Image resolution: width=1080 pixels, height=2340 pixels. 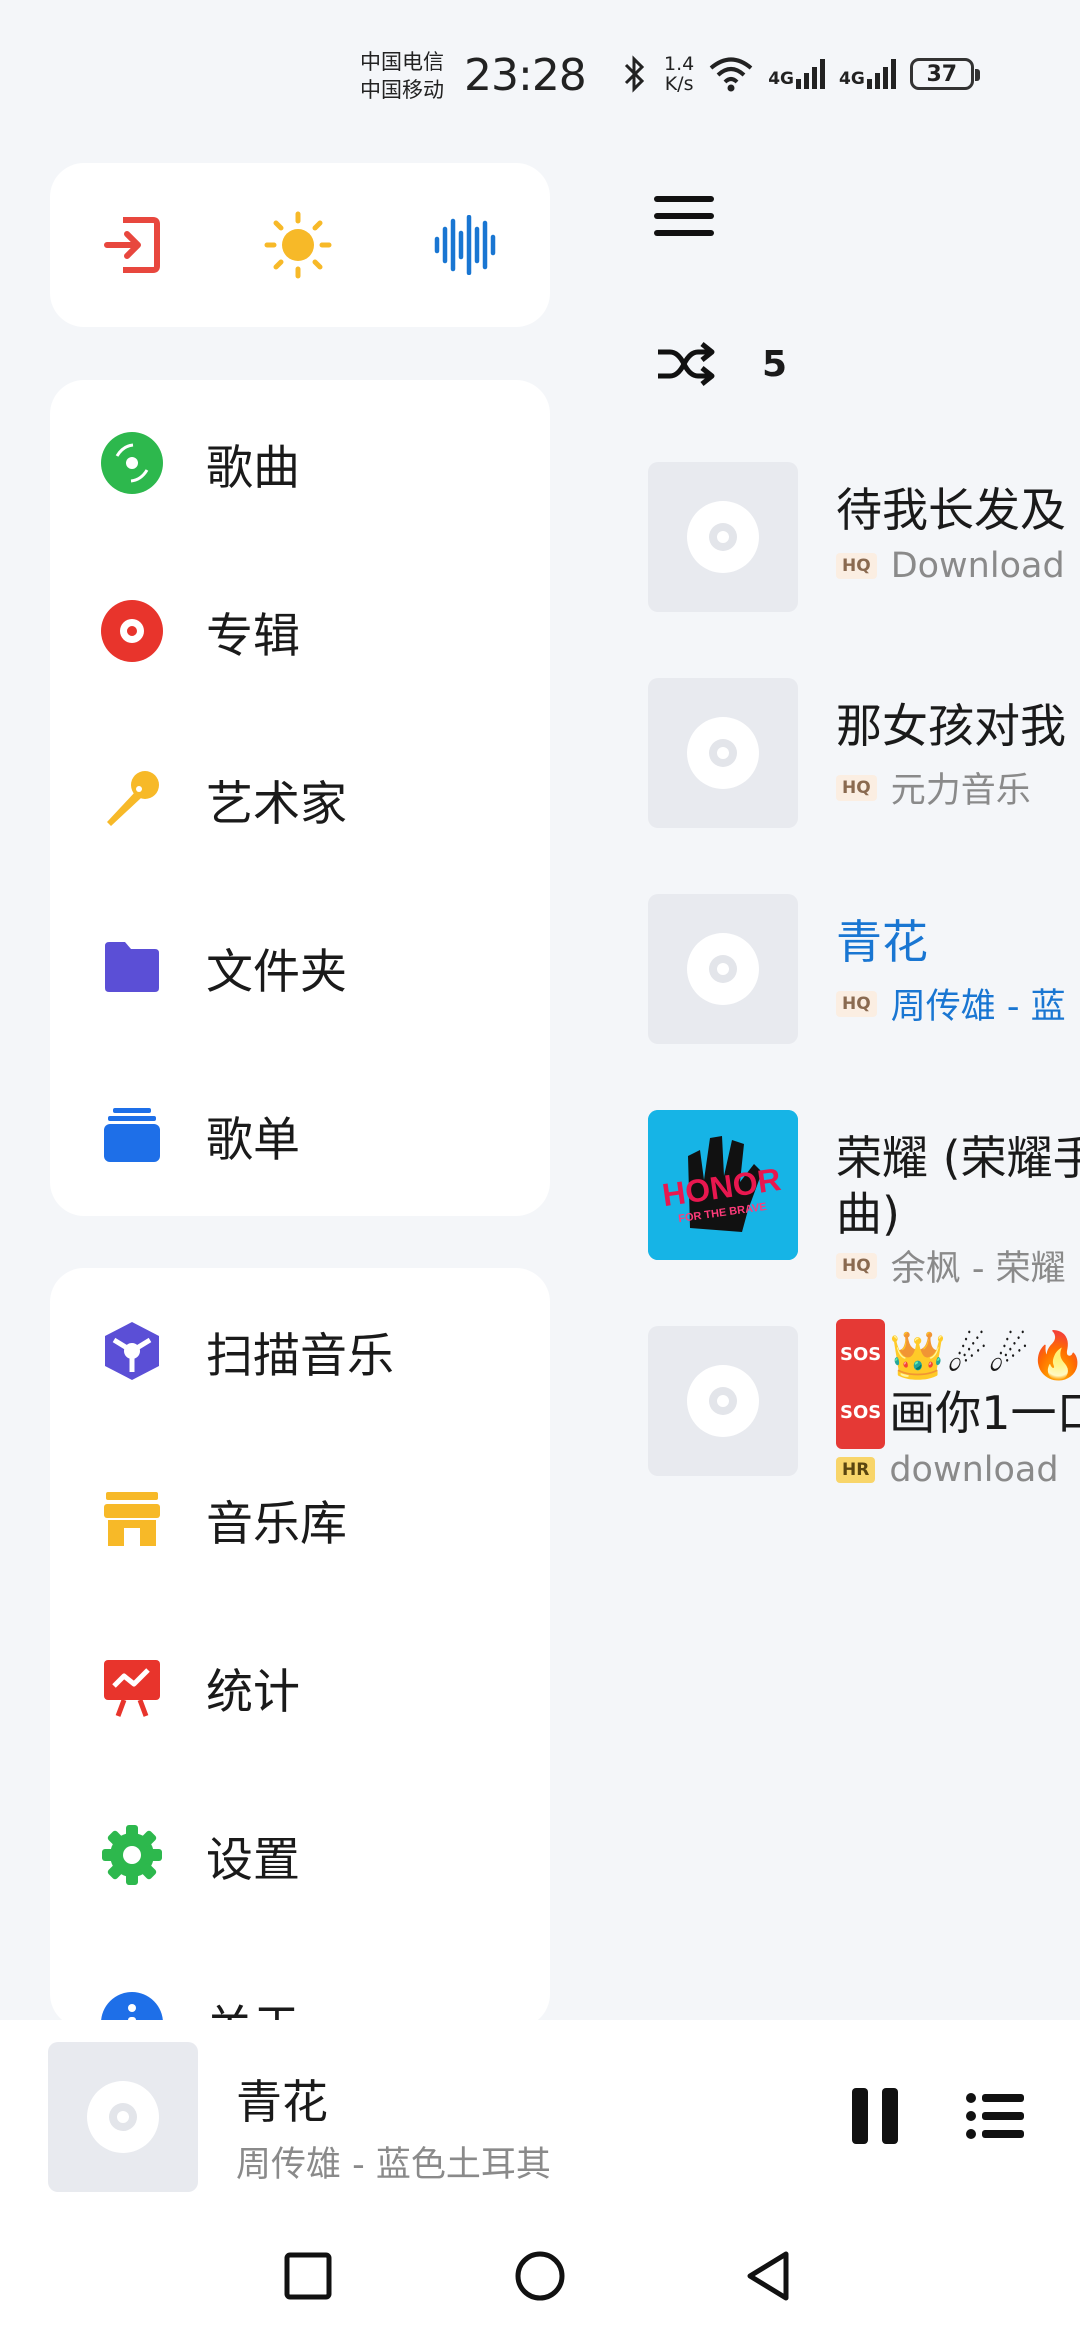 I want to click on quick-actions-card, so click(x=300, y=245).